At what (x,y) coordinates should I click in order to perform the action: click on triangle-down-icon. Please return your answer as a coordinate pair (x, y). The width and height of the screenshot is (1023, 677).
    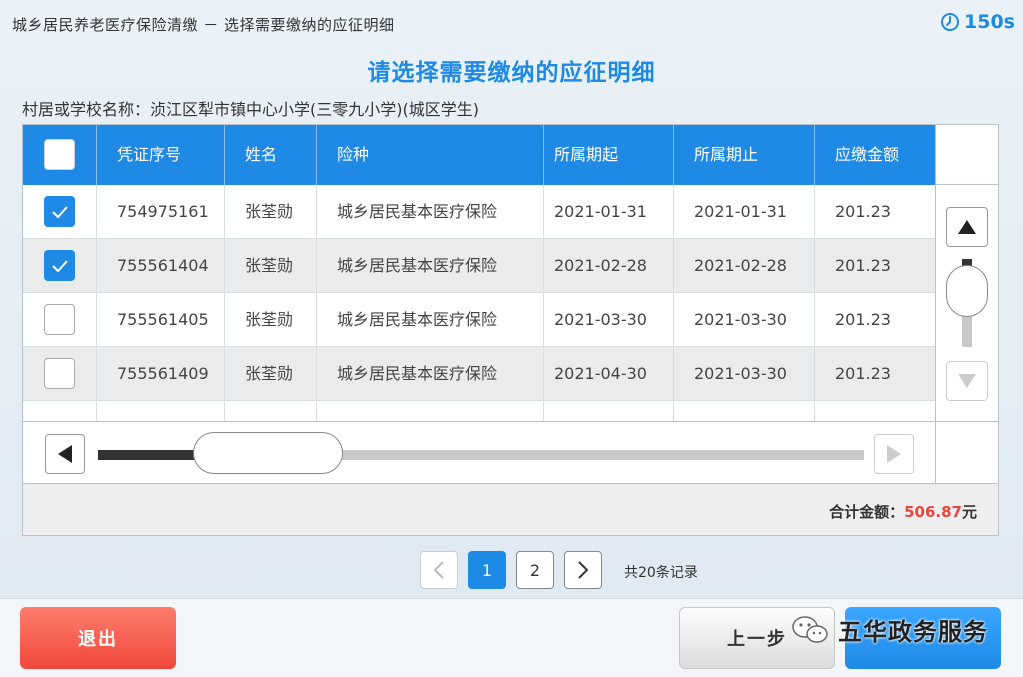
    Looking at the image, I should click on (967, 381).